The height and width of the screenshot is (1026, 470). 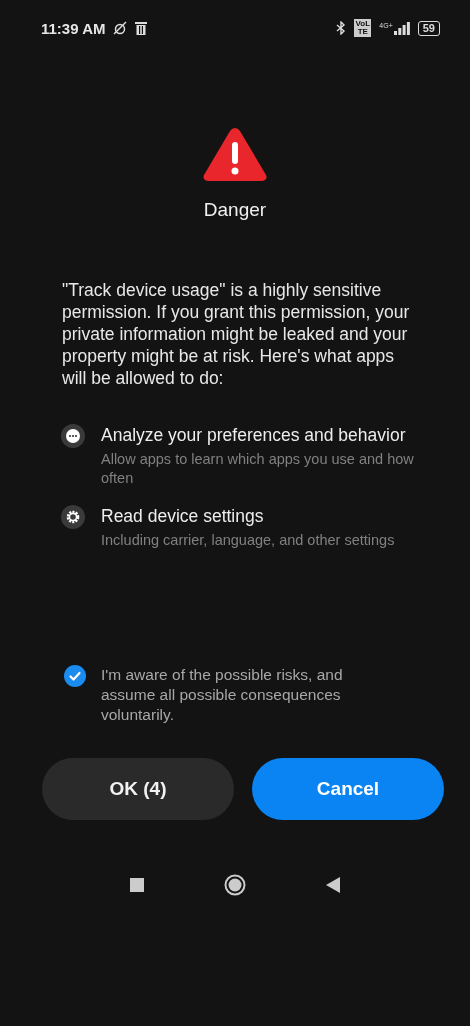 I want to click on permission-description: Allow apps to learn which apps you use and how often, so click(x=258, y=469).